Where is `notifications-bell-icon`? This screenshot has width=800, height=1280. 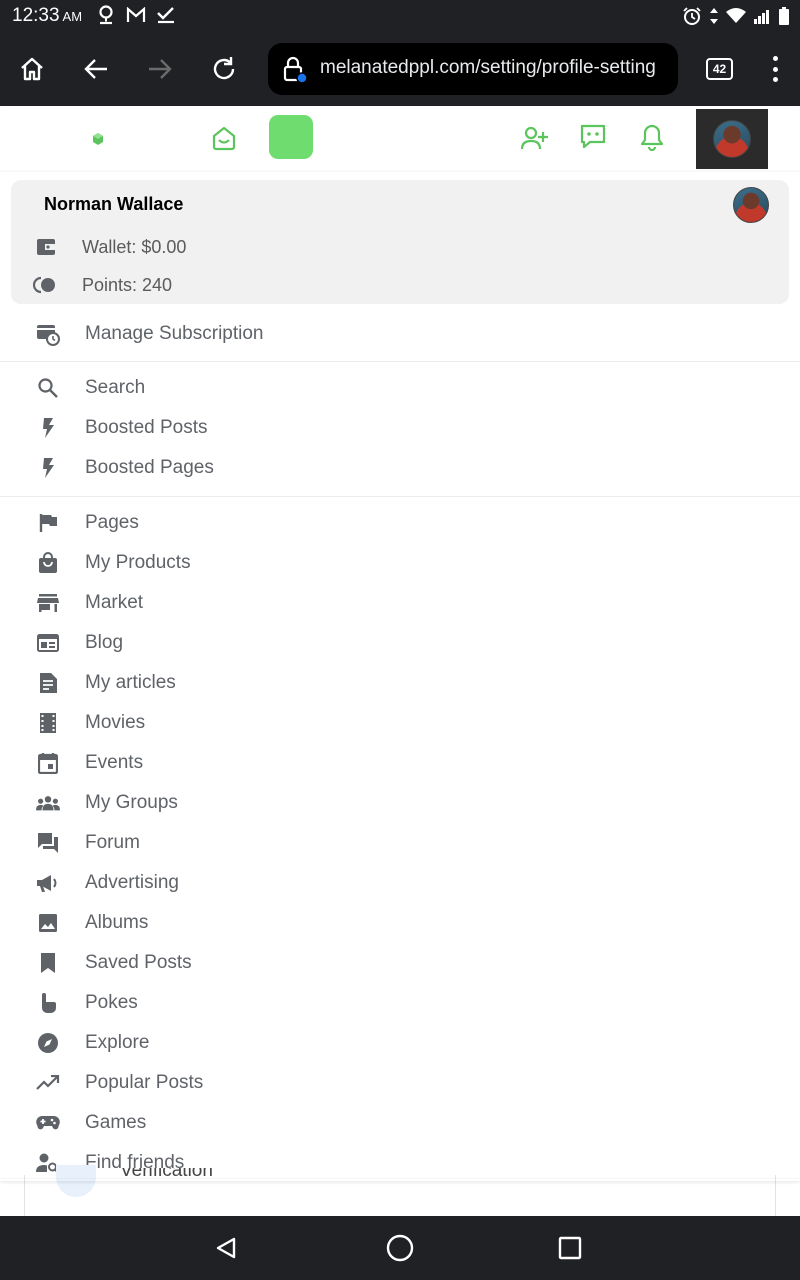
notifications-bell-icon is located at coordinates (652, 137).